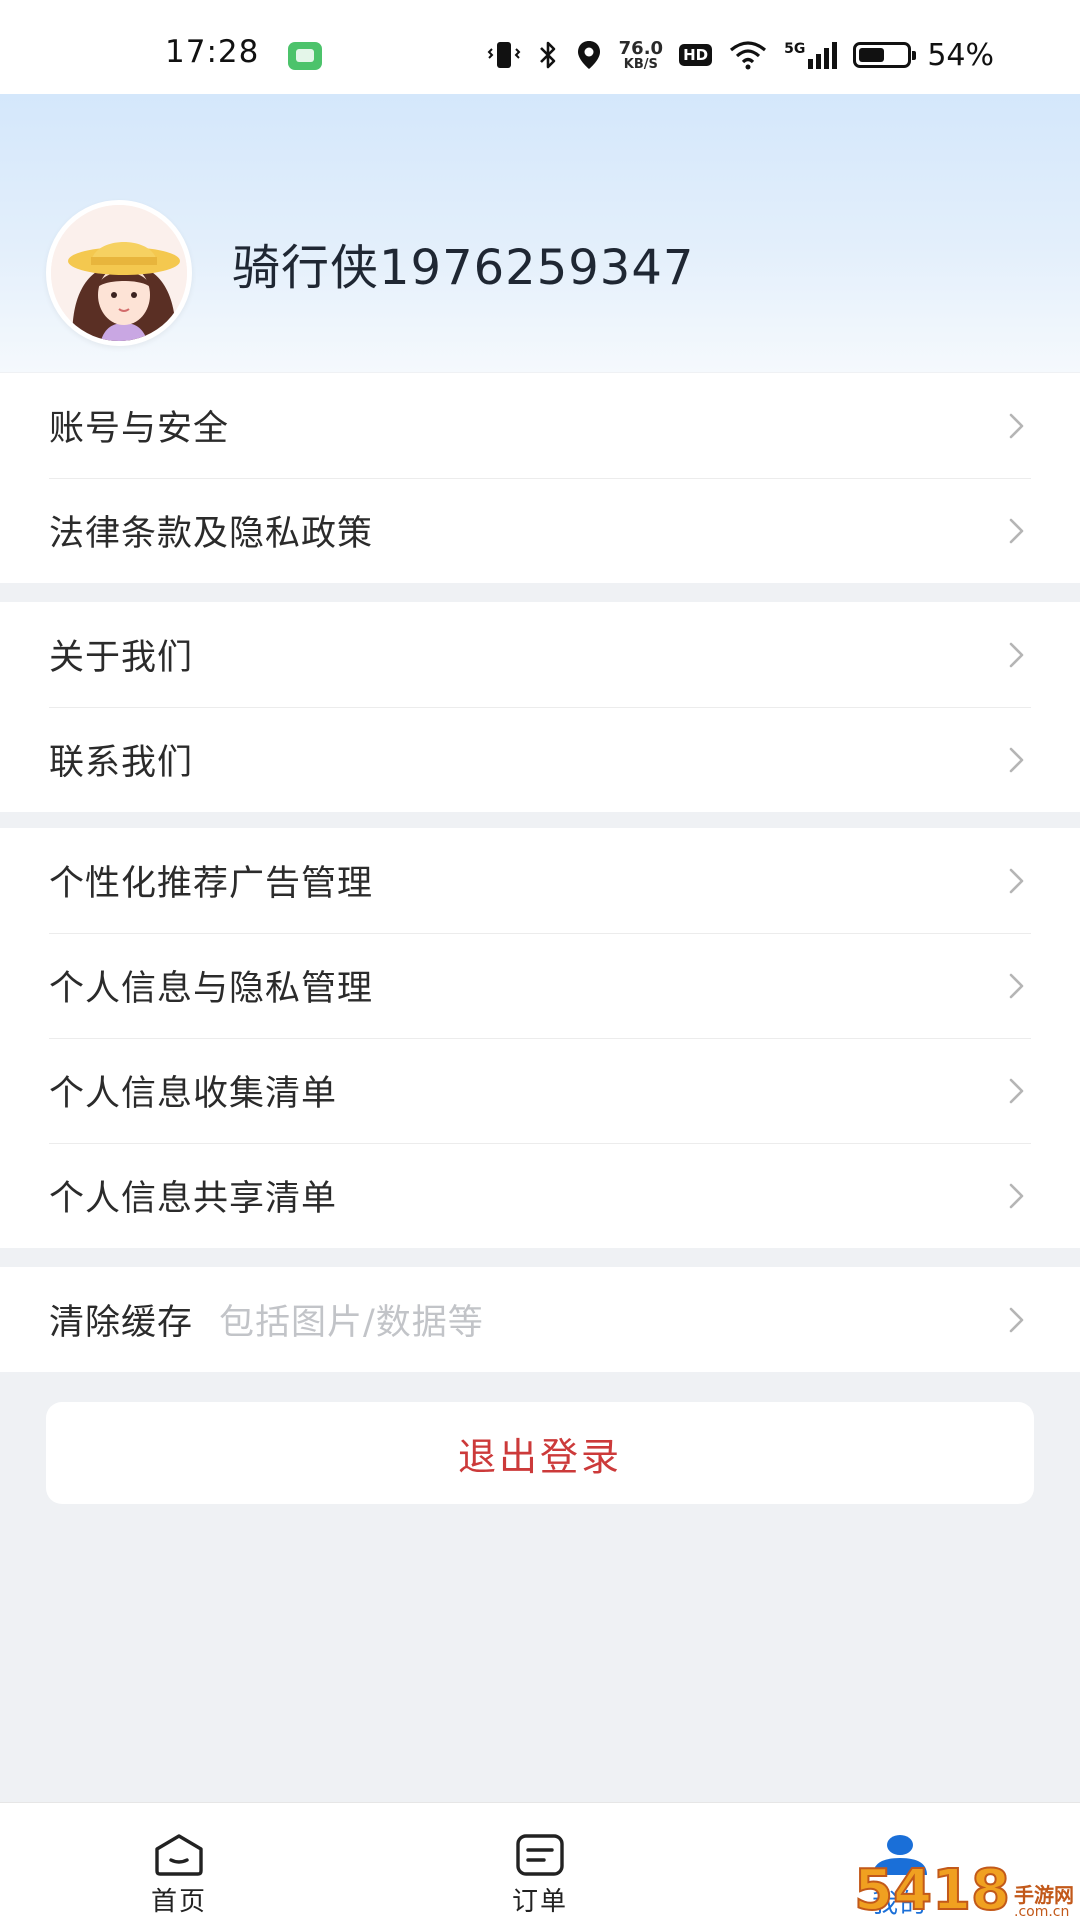 The height and width of the screenshot is (1920, 1080). I want to click on menu-item-label: 个人信息收集清单, so click(193, 1094).